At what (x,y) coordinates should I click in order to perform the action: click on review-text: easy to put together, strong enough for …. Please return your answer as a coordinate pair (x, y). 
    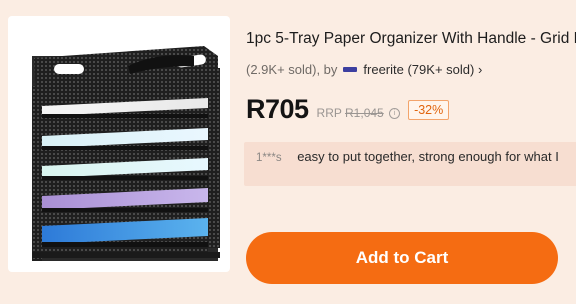
    Looking at the image, I should click on (428, 156).